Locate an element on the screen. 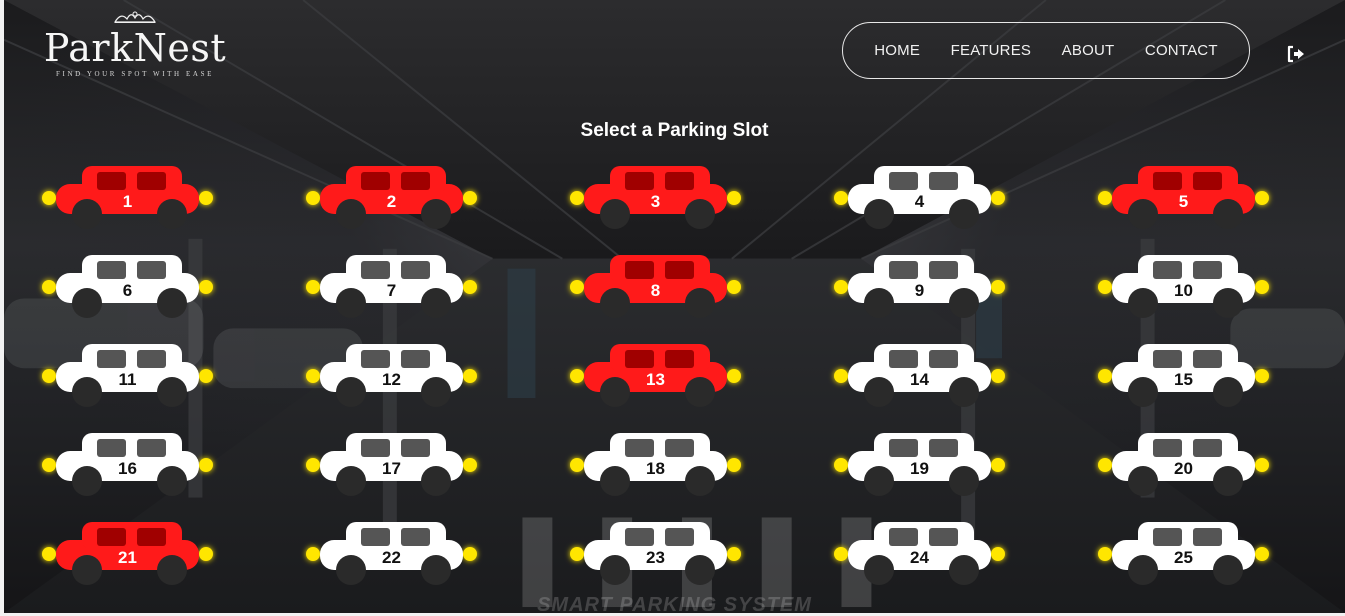  parking-slot-5: 5 is located at coordinates (1183, 197).